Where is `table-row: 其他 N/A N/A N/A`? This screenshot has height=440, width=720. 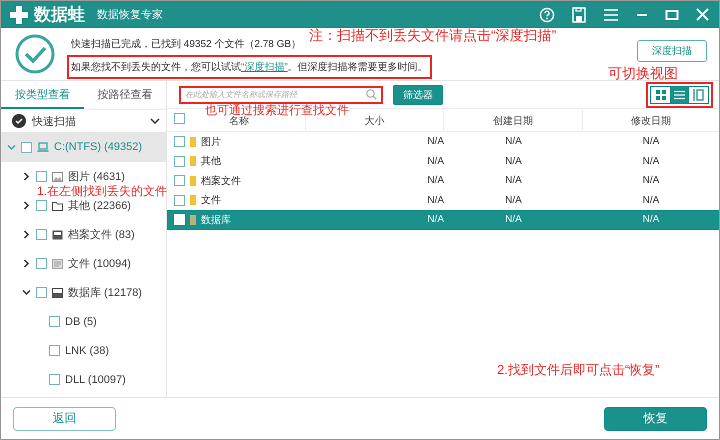
table-row: 其他 N/A N/A N/A is located at coordinates (443, 161).